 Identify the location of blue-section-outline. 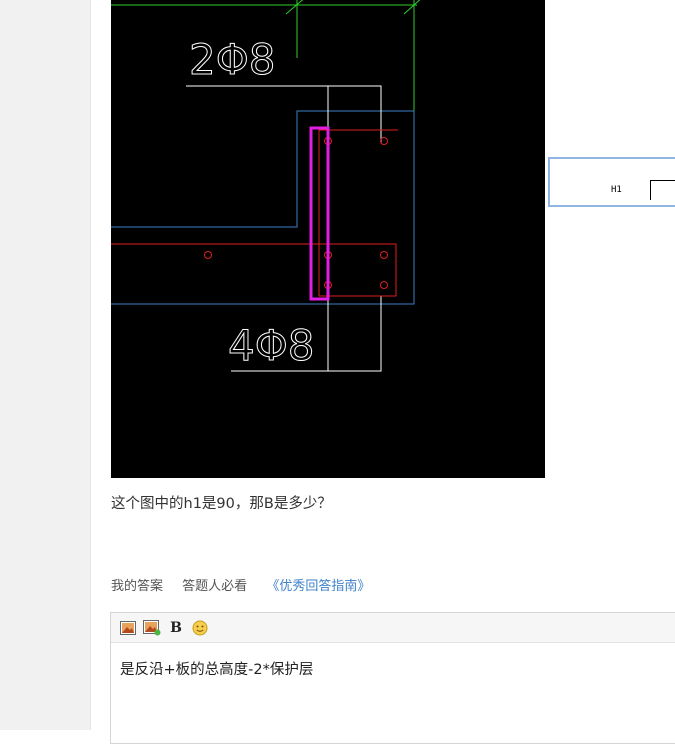
(263, 207).